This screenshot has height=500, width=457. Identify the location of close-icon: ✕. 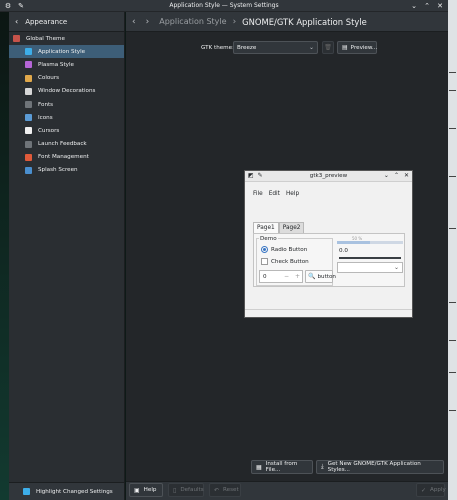
(440, 6).